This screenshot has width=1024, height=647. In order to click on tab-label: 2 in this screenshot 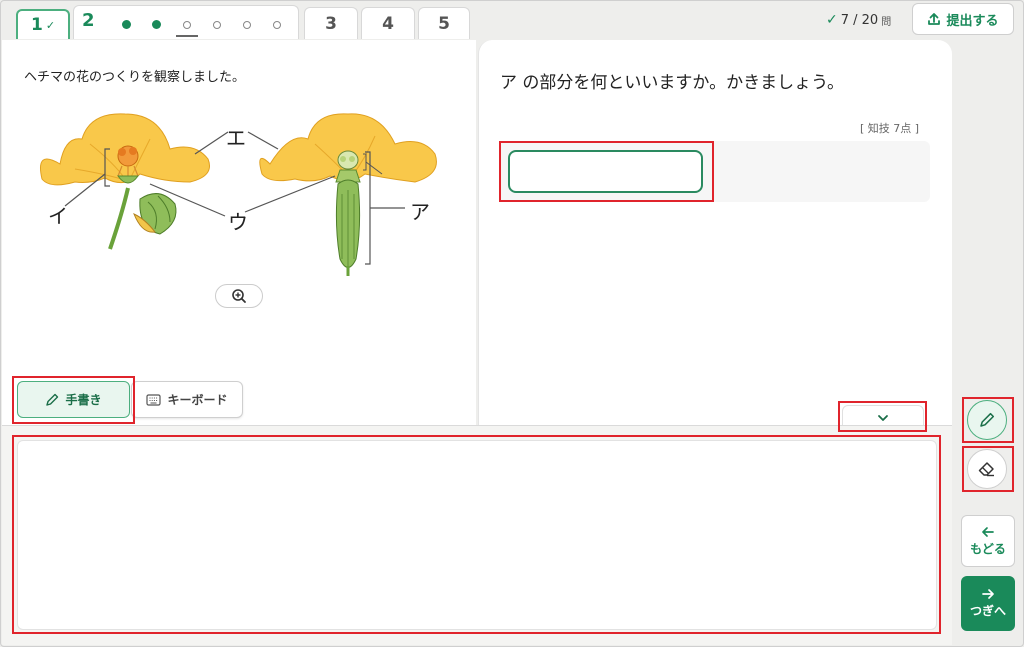, I will do `click(88, 20)`.